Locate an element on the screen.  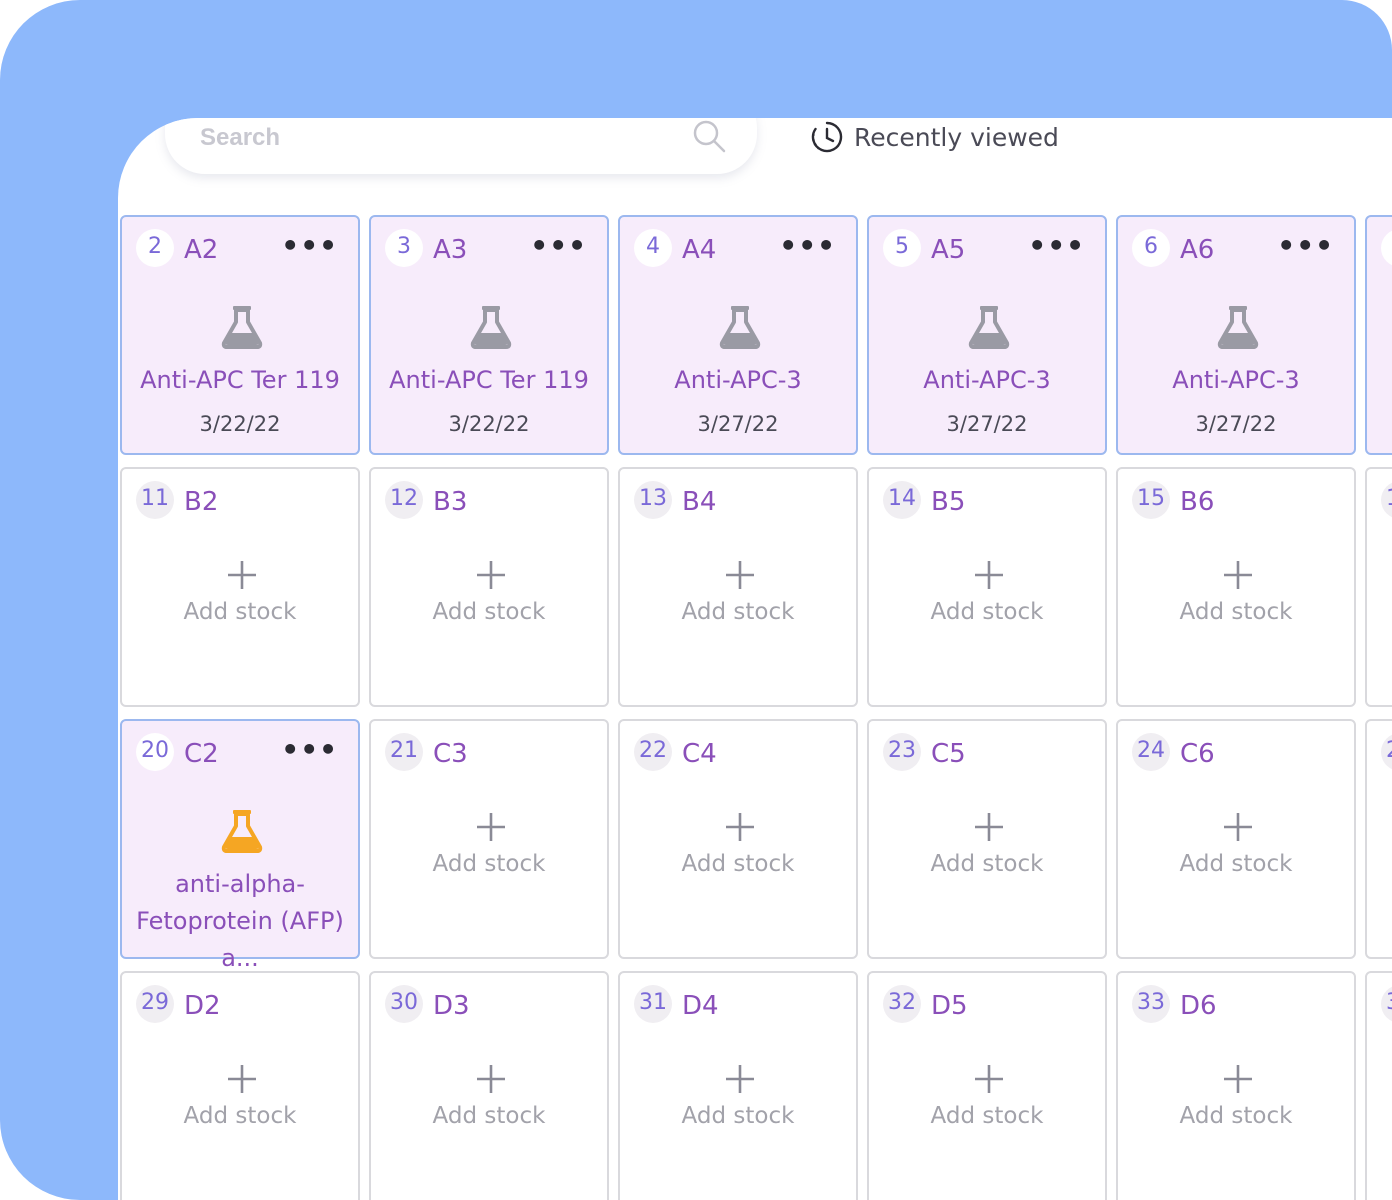
grid-cell: 3 A3 ••• Anti-APC Ter 119 3/22/22 is located at coordinates (489, 335).